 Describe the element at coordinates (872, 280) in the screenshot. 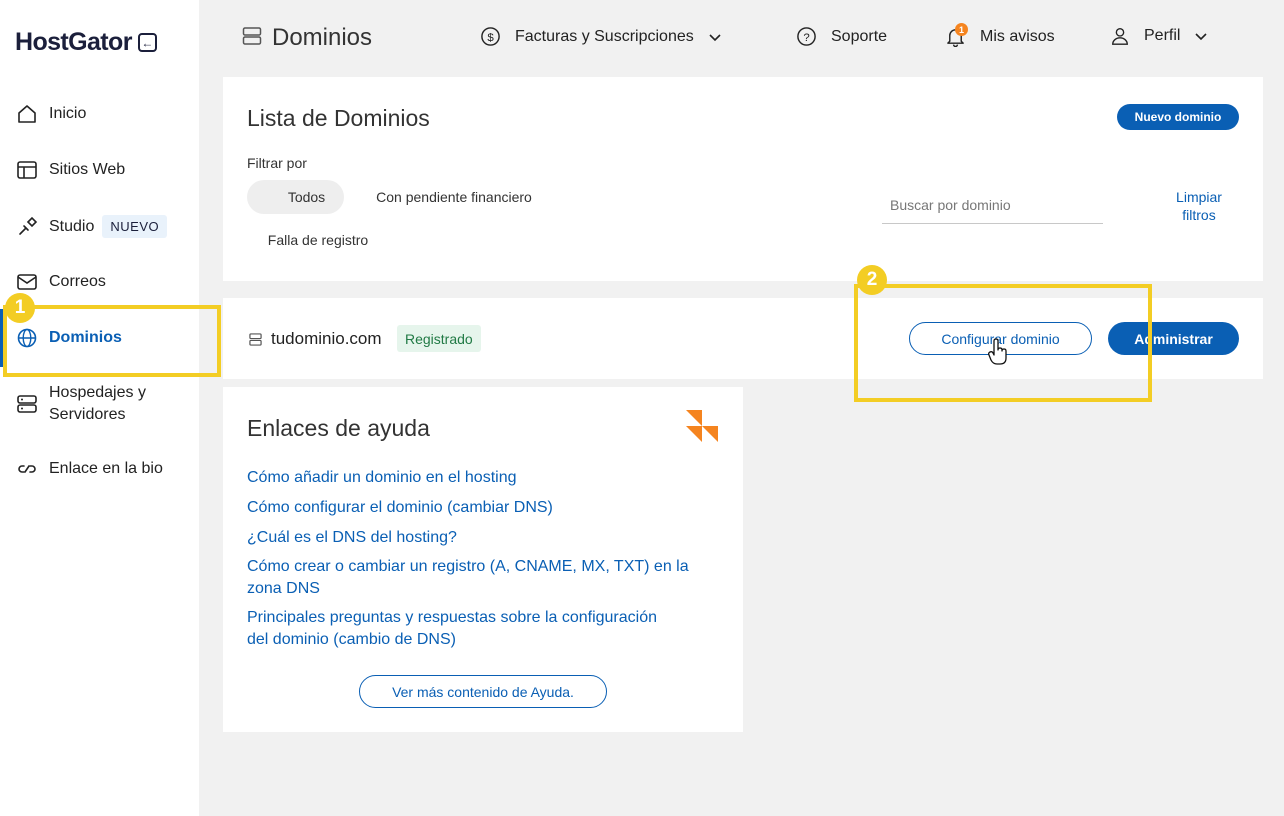

I see `step-2-marker: 2` at that location.